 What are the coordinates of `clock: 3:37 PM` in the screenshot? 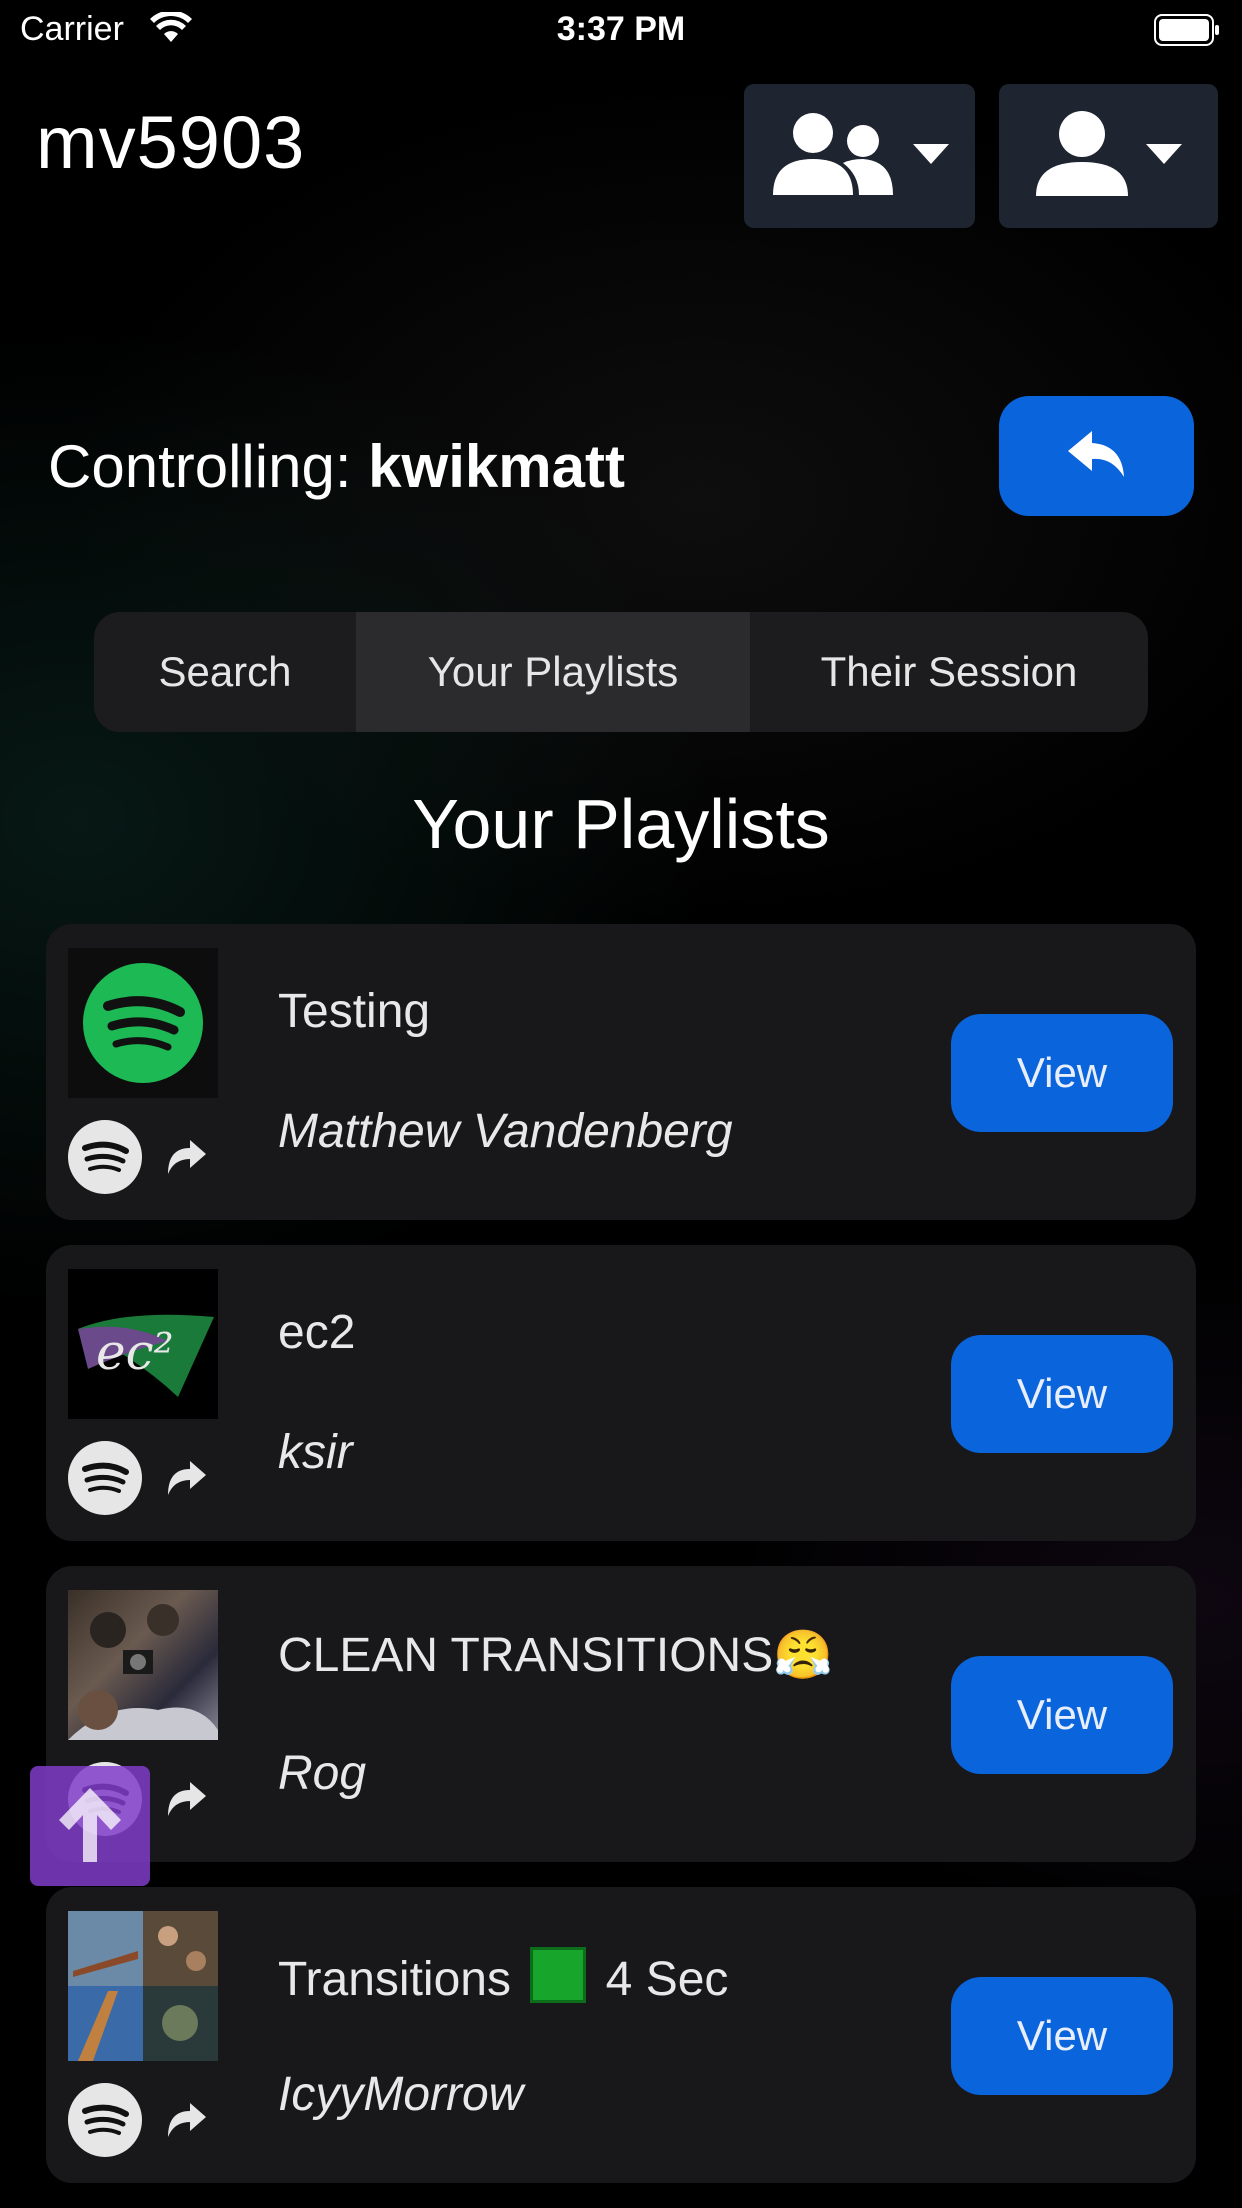 It's located at (621, 29).